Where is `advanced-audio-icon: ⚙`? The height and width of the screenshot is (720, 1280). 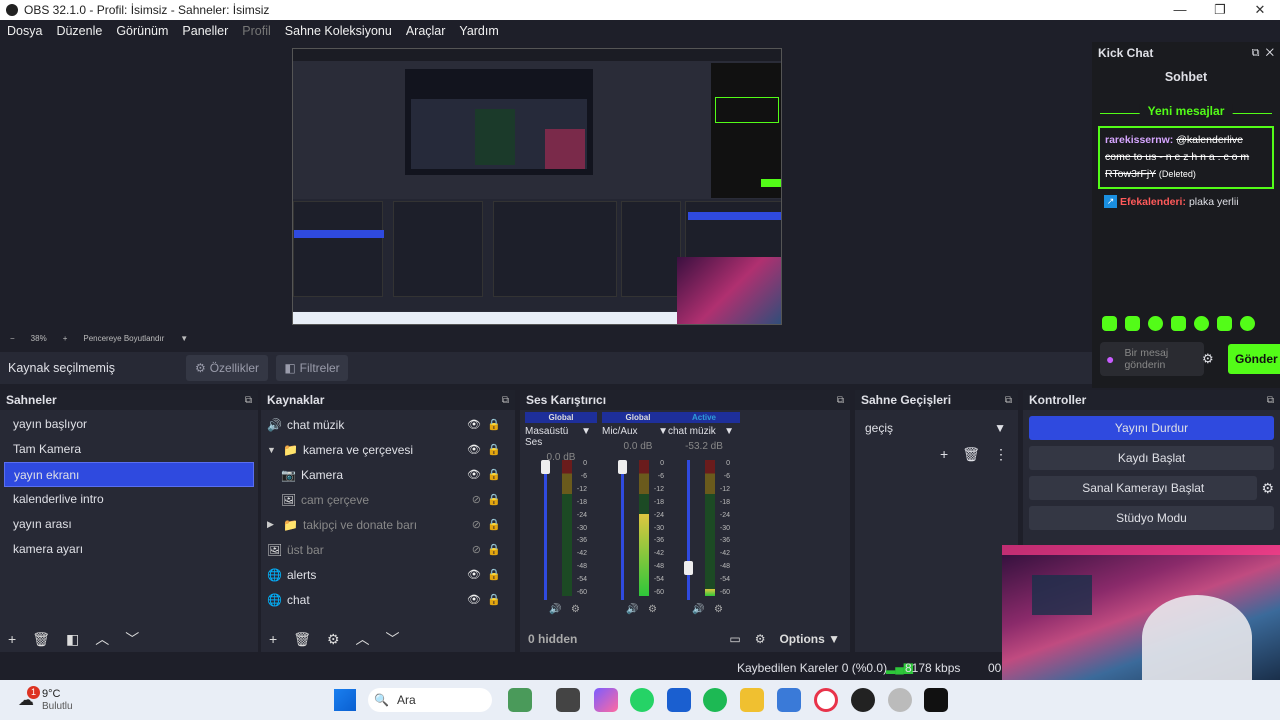
advanced-audio-icon: ⚙ is located at coordinates (760, 639).